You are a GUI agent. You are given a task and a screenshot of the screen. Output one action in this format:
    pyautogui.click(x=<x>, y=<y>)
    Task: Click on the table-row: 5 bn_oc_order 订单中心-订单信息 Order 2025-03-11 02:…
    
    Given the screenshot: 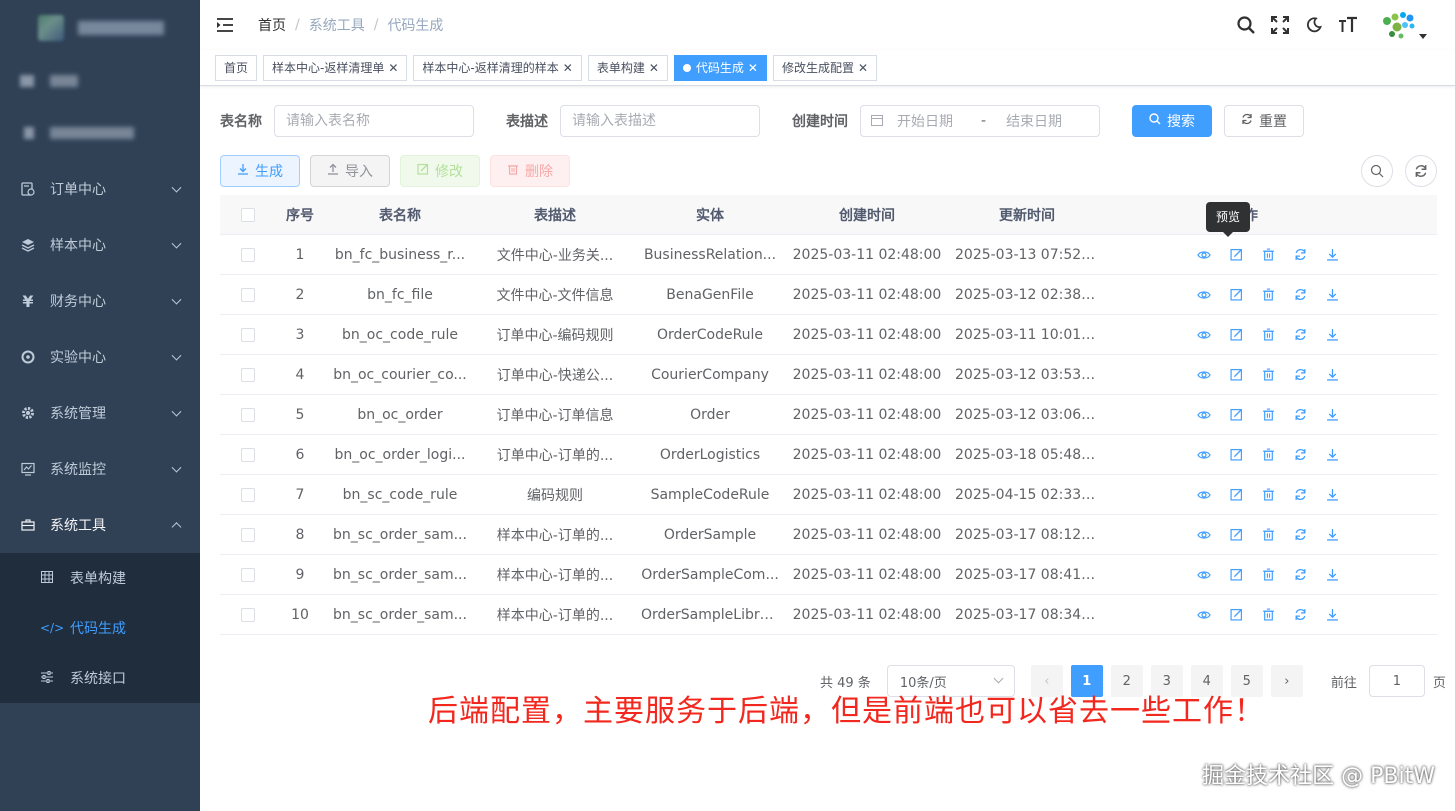 What is the action you would take?
    pyautogui.click(x=828, y=415)
    